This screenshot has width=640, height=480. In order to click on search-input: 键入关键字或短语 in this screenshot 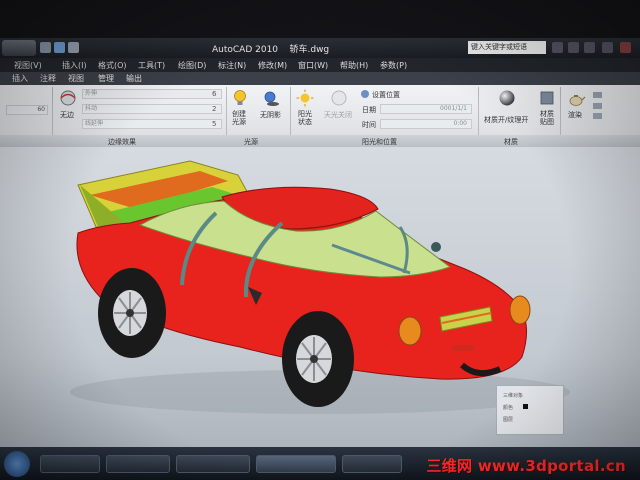, I will do `click(507, 47)`.